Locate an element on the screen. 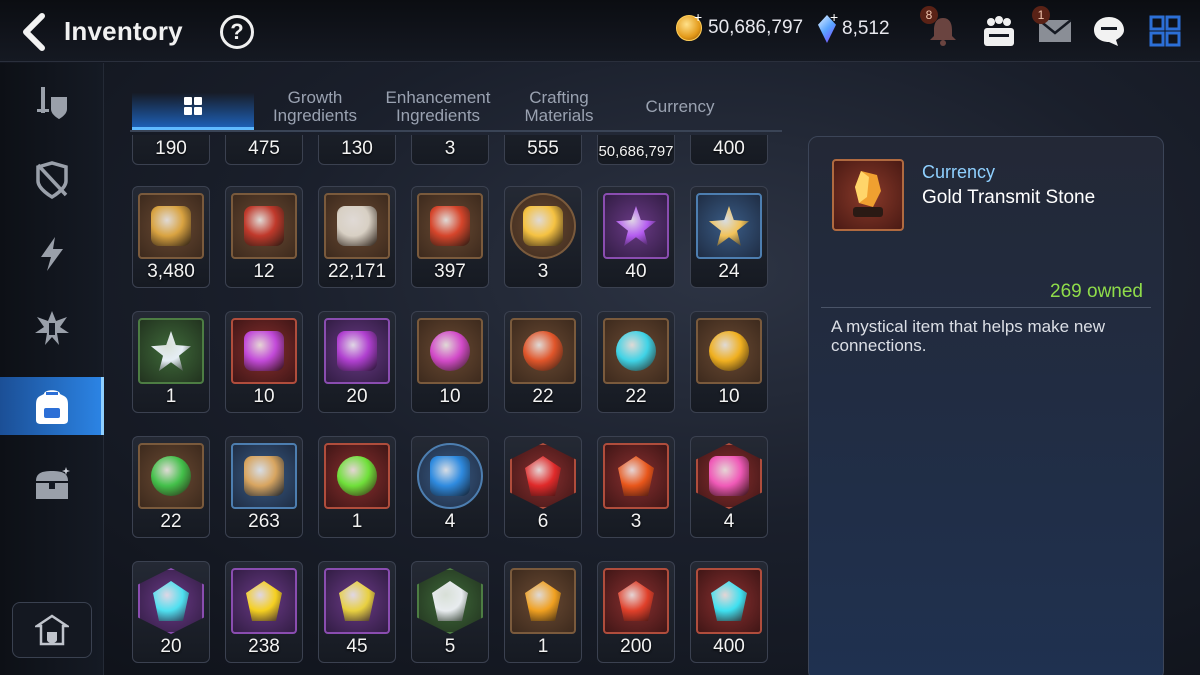  chest-icon is located at coordinates (53, 483).